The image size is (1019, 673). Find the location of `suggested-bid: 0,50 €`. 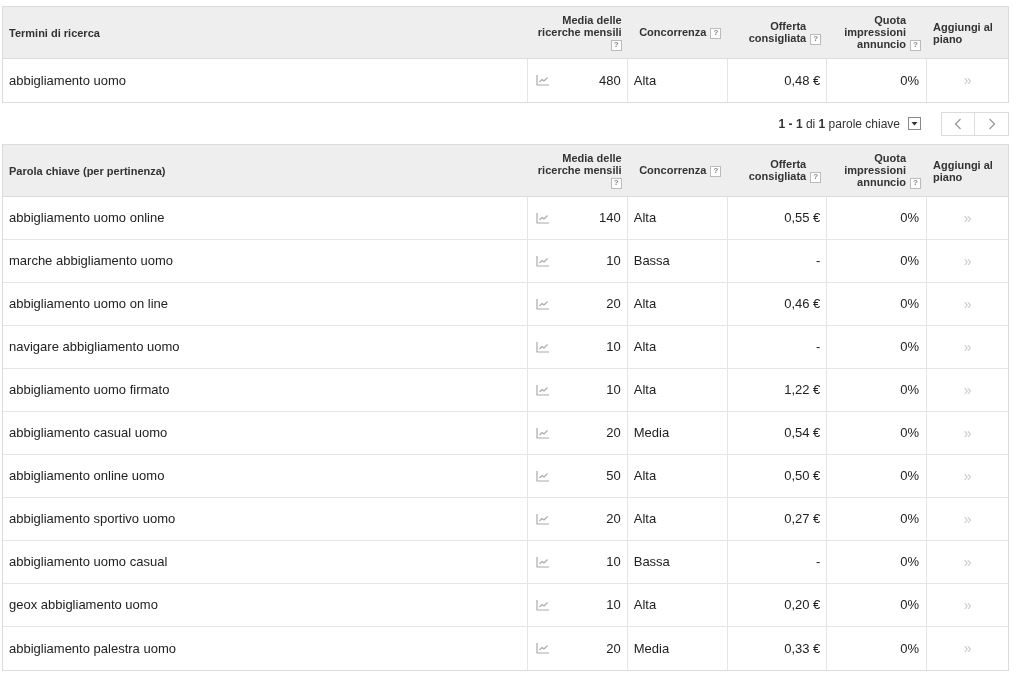

suggested-bid: 0,50 € is located at coordinates (802, 476).